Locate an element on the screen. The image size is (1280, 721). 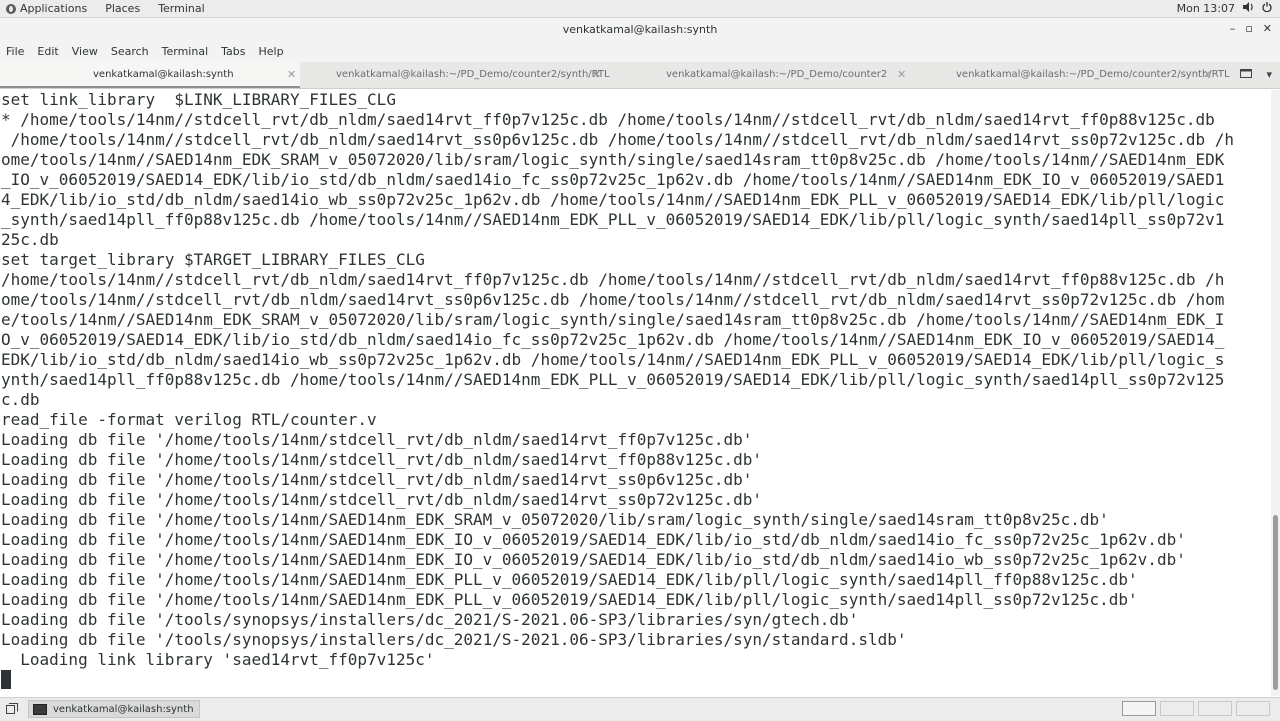
scrollbar-thumb is located at coordinates (1275, 602).